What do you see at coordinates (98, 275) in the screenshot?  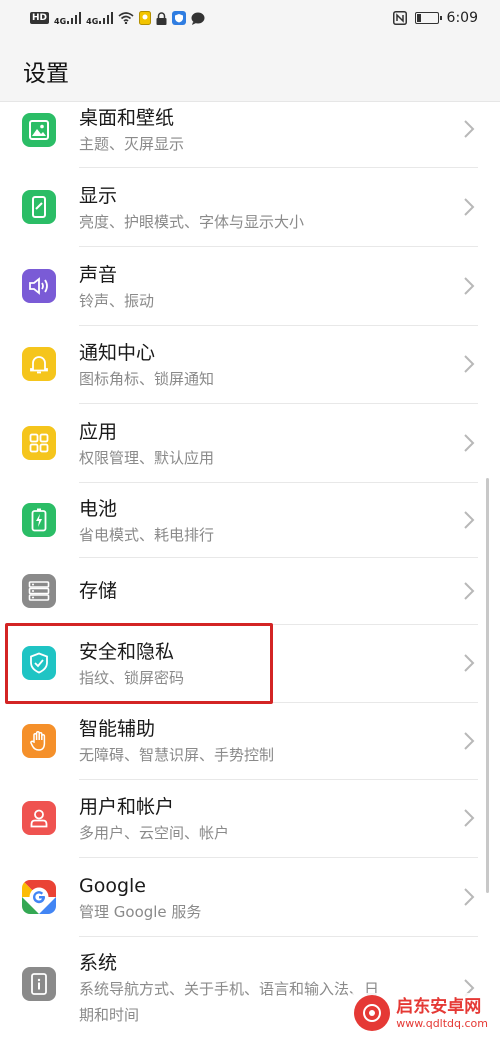 I see `item-title: 声音` at bounding box center [98, 275].